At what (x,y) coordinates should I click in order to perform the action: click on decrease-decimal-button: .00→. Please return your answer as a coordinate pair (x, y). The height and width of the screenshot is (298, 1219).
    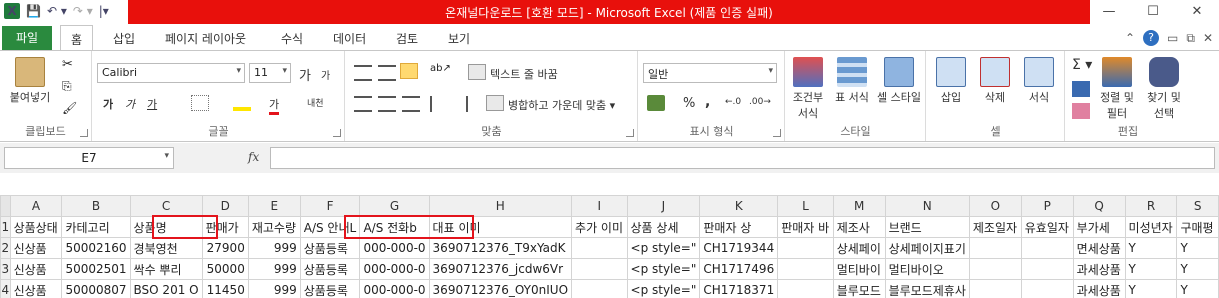
    Looking at the image, I should click on (760, 102).